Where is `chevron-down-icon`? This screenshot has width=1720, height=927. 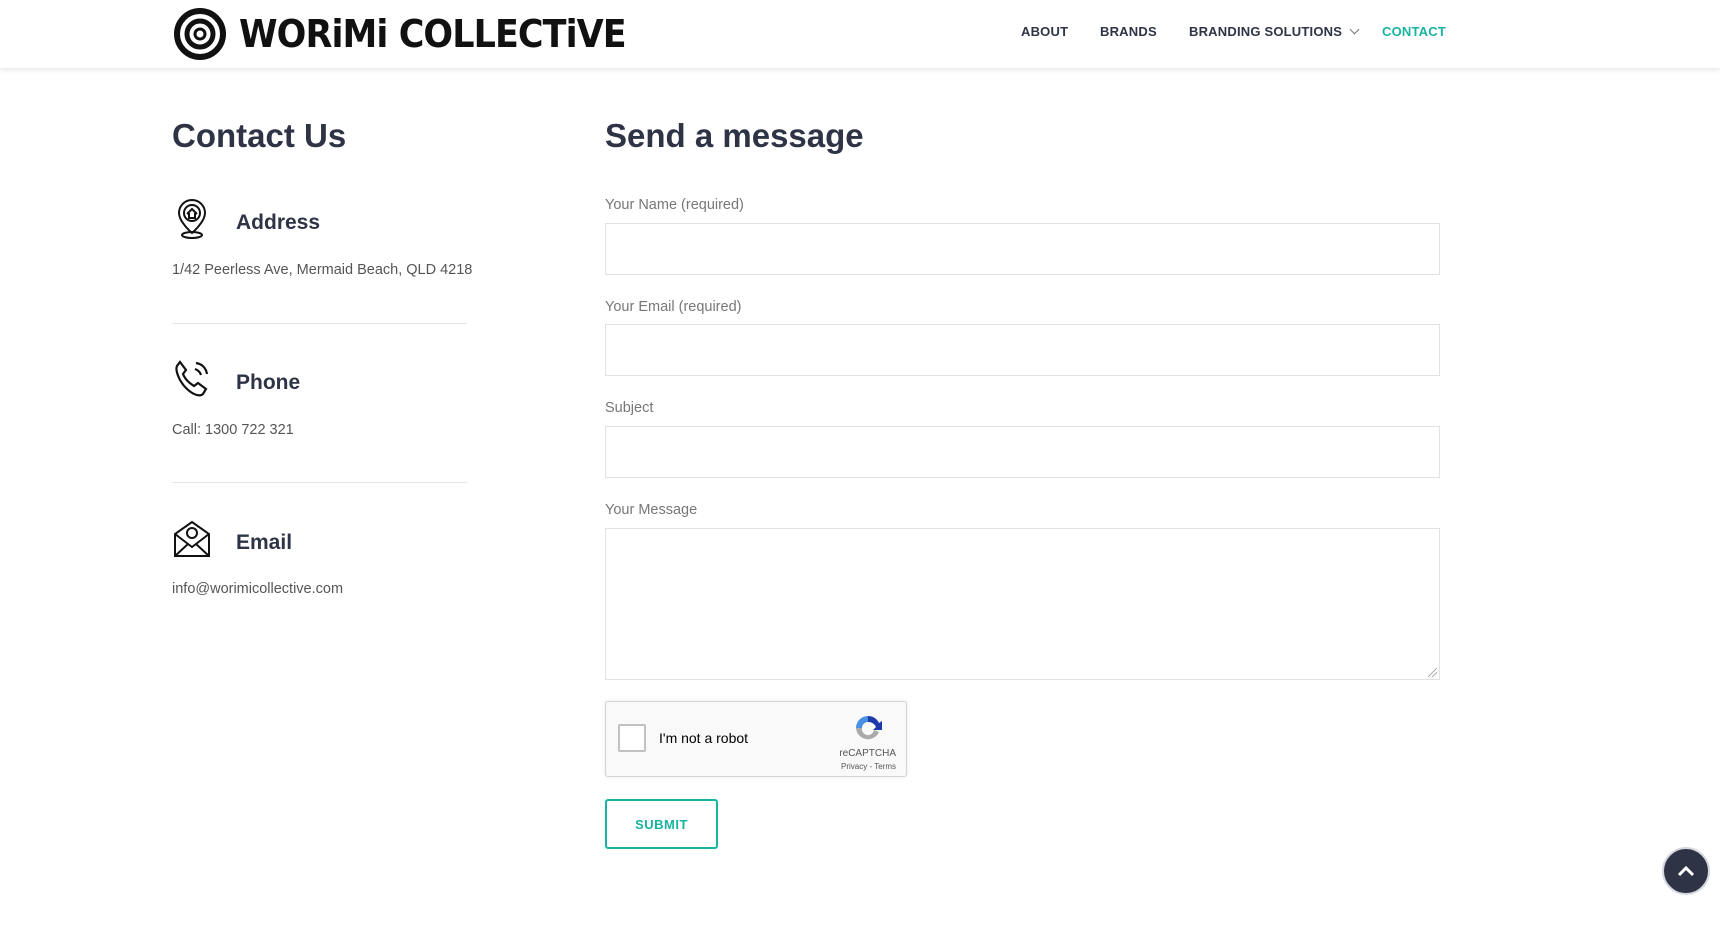
chevron-down-icon is located at coordinates (1354, 29).